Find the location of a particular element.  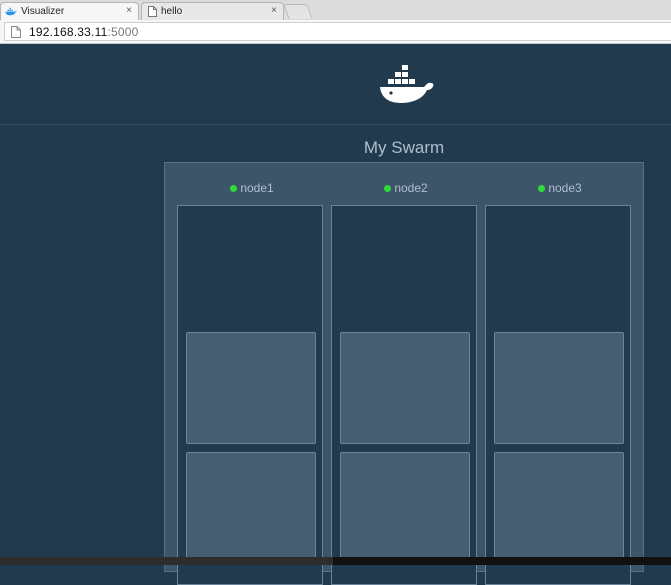

tab-label: hello is located at coordinates (172, 11).